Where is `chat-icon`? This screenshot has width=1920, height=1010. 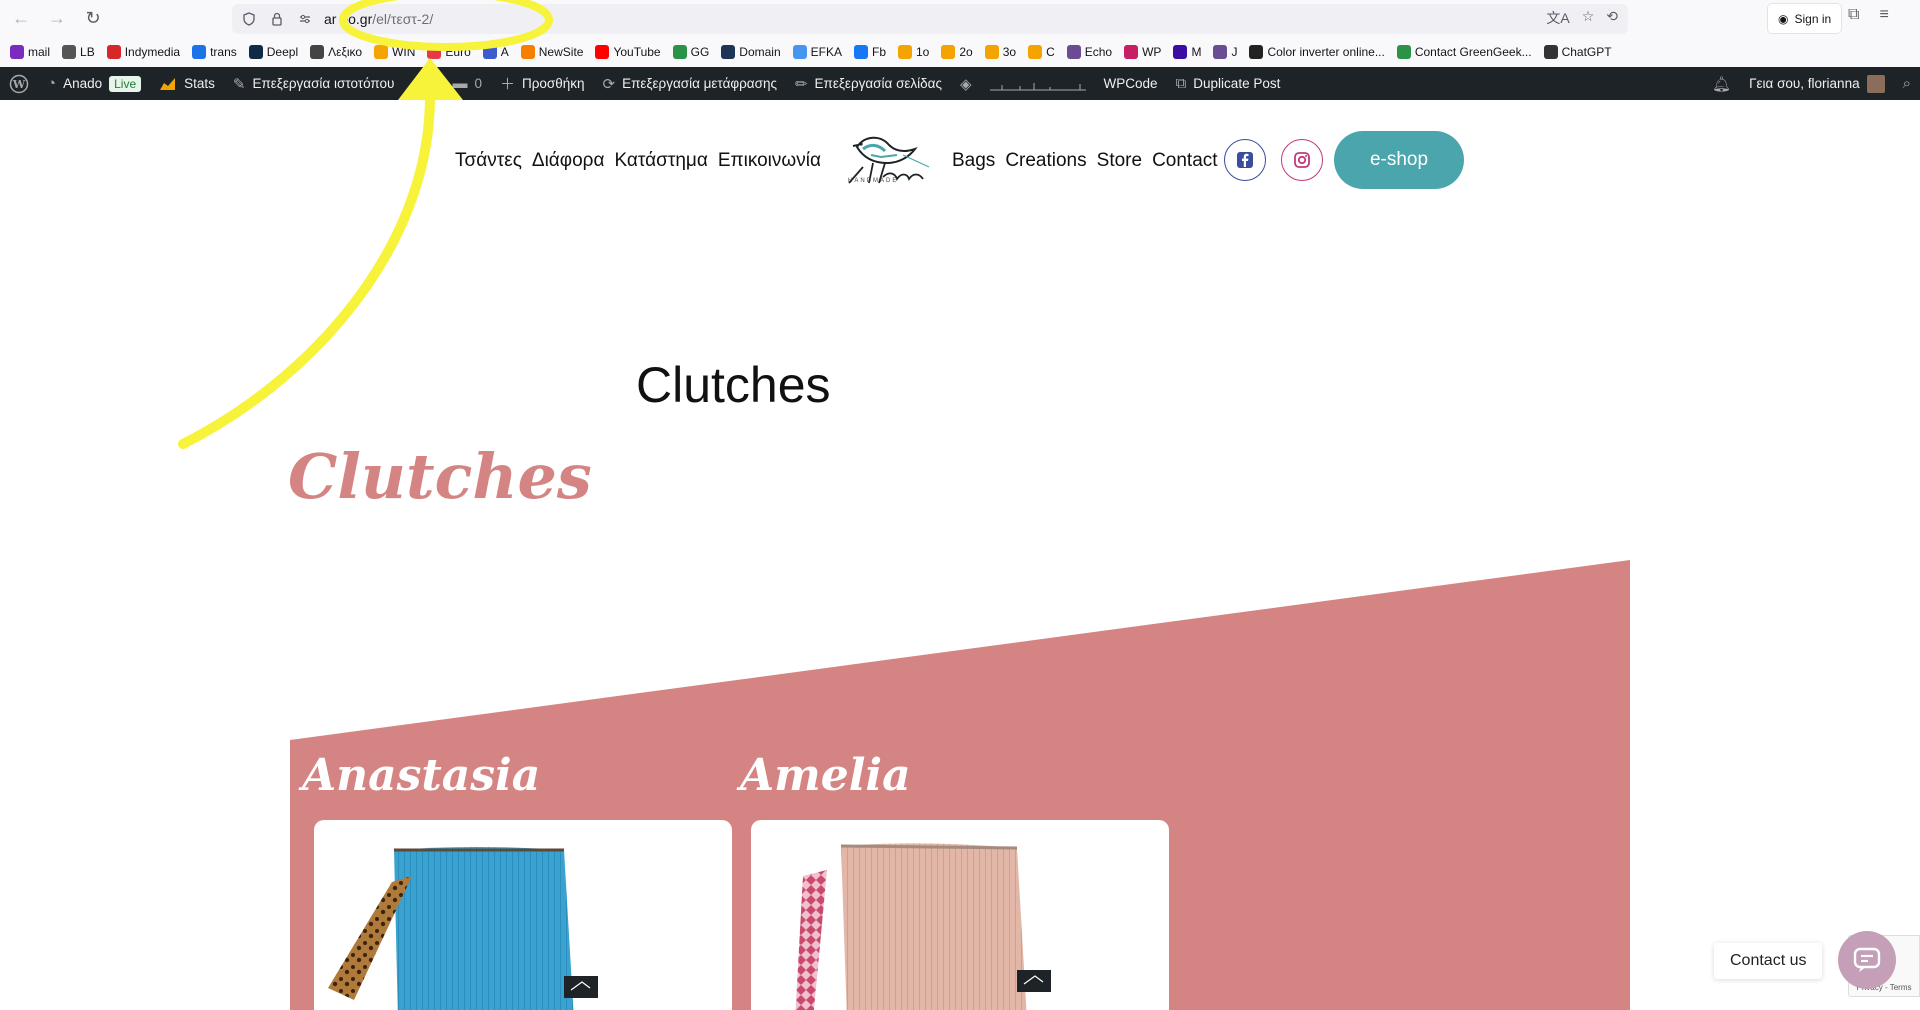
chat-icon is located at coordinates (1867, 959).